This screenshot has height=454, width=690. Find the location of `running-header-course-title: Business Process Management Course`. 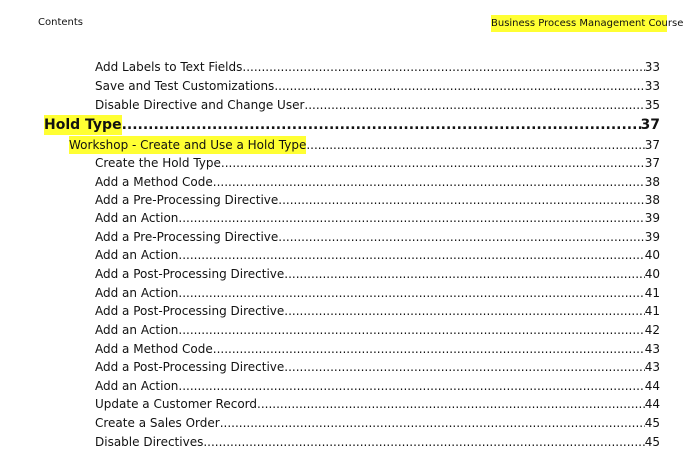

running-header-course-title: Business Process Management Course is located at coordinates (587, 23).